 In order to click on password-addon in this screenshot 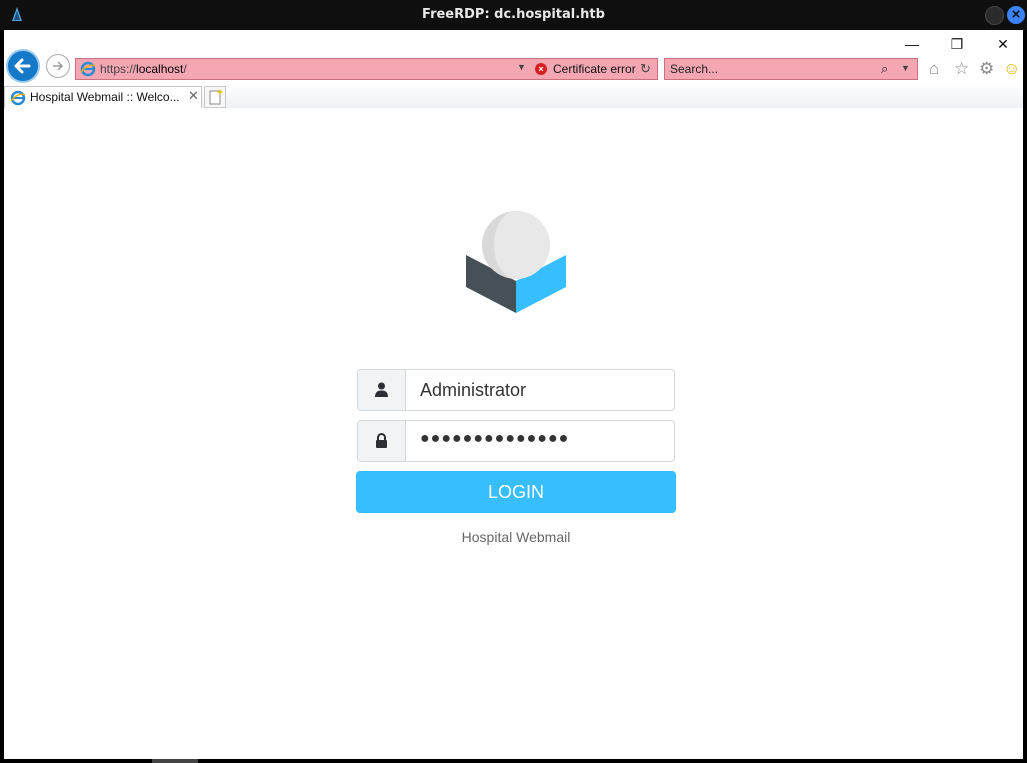, I will do `click(382, 441)`.